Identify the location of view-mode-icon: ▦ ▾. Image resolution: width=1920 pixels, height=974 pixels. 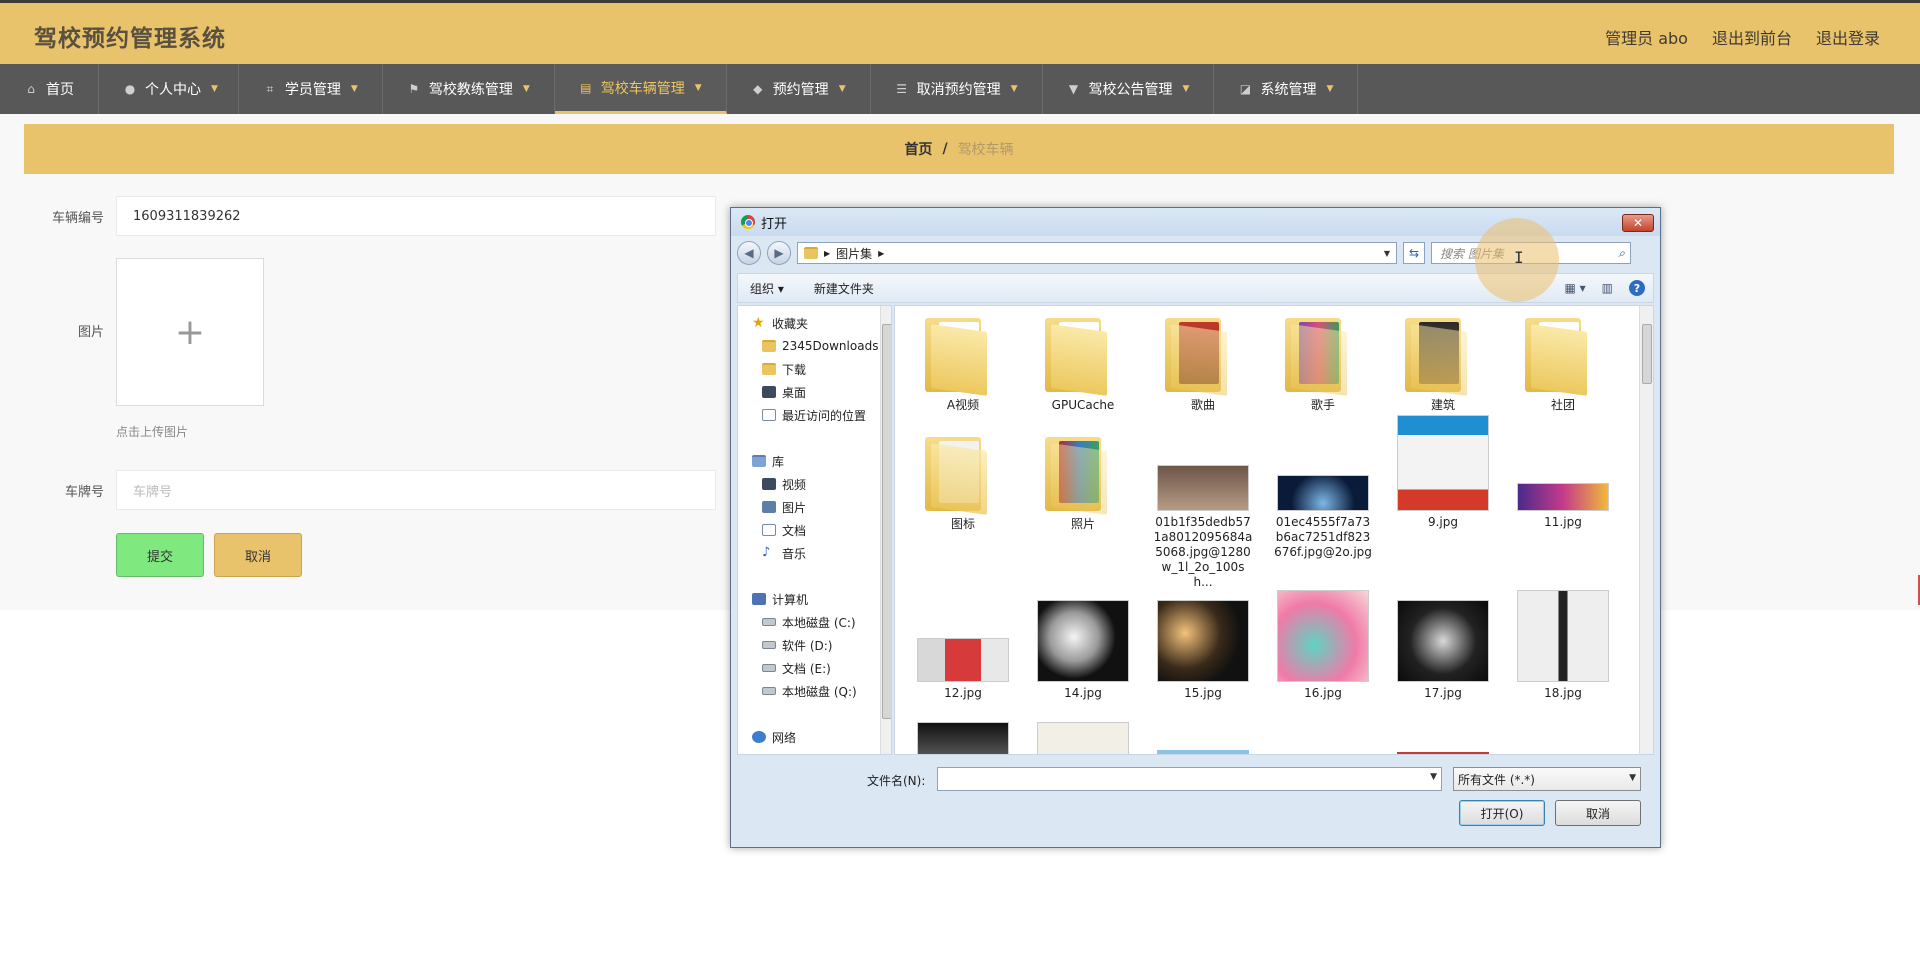
(1574, 288).